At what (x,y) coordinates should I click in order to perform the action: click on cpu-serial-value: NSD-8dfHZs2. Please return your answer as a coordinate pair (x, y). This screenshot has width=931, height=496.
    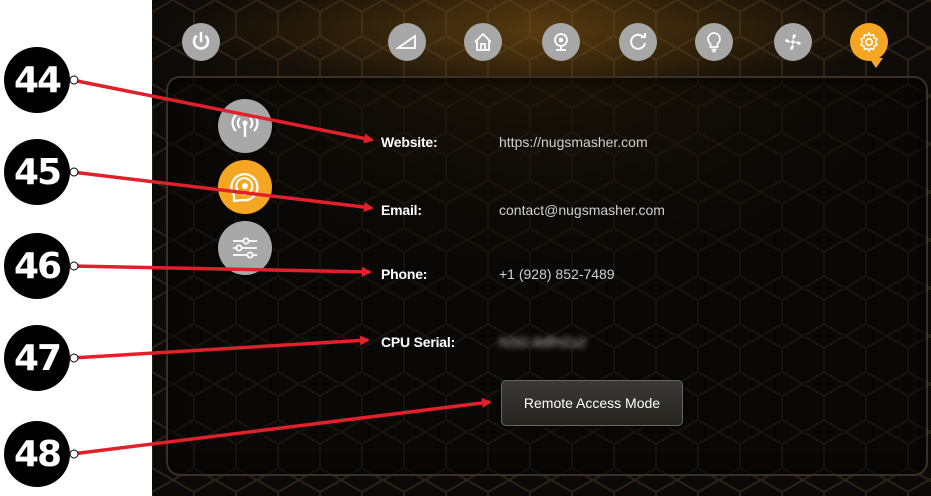
    Looking at the image, I should click on (543, 342).